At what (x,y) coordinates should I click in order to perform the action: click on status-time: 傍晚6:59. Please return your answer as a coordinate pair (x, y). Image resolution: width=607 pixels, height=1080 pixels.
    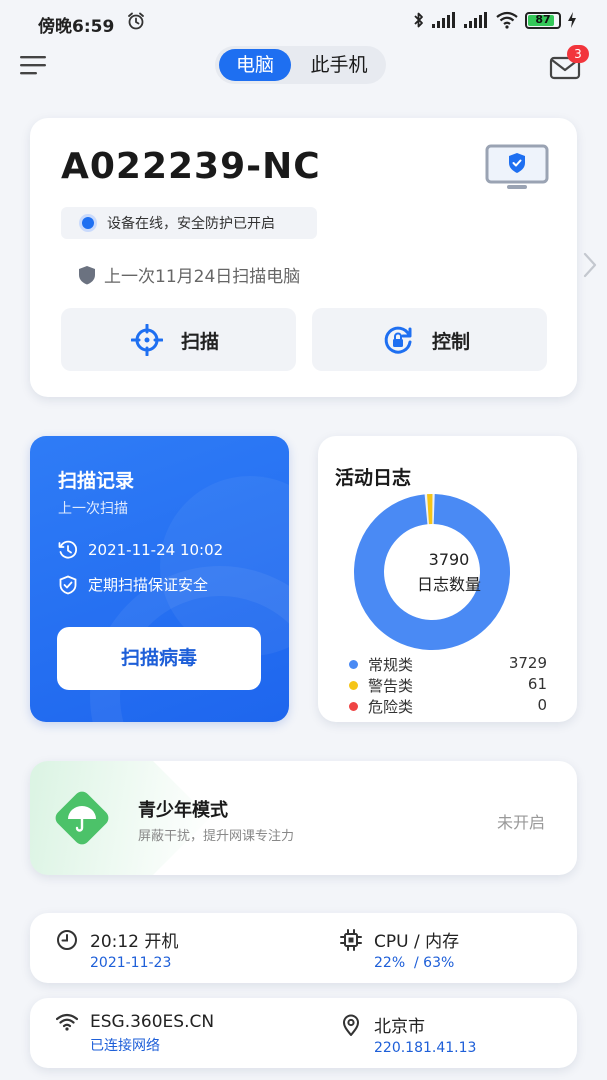
    Looking at the image, I should click on (76, 27).